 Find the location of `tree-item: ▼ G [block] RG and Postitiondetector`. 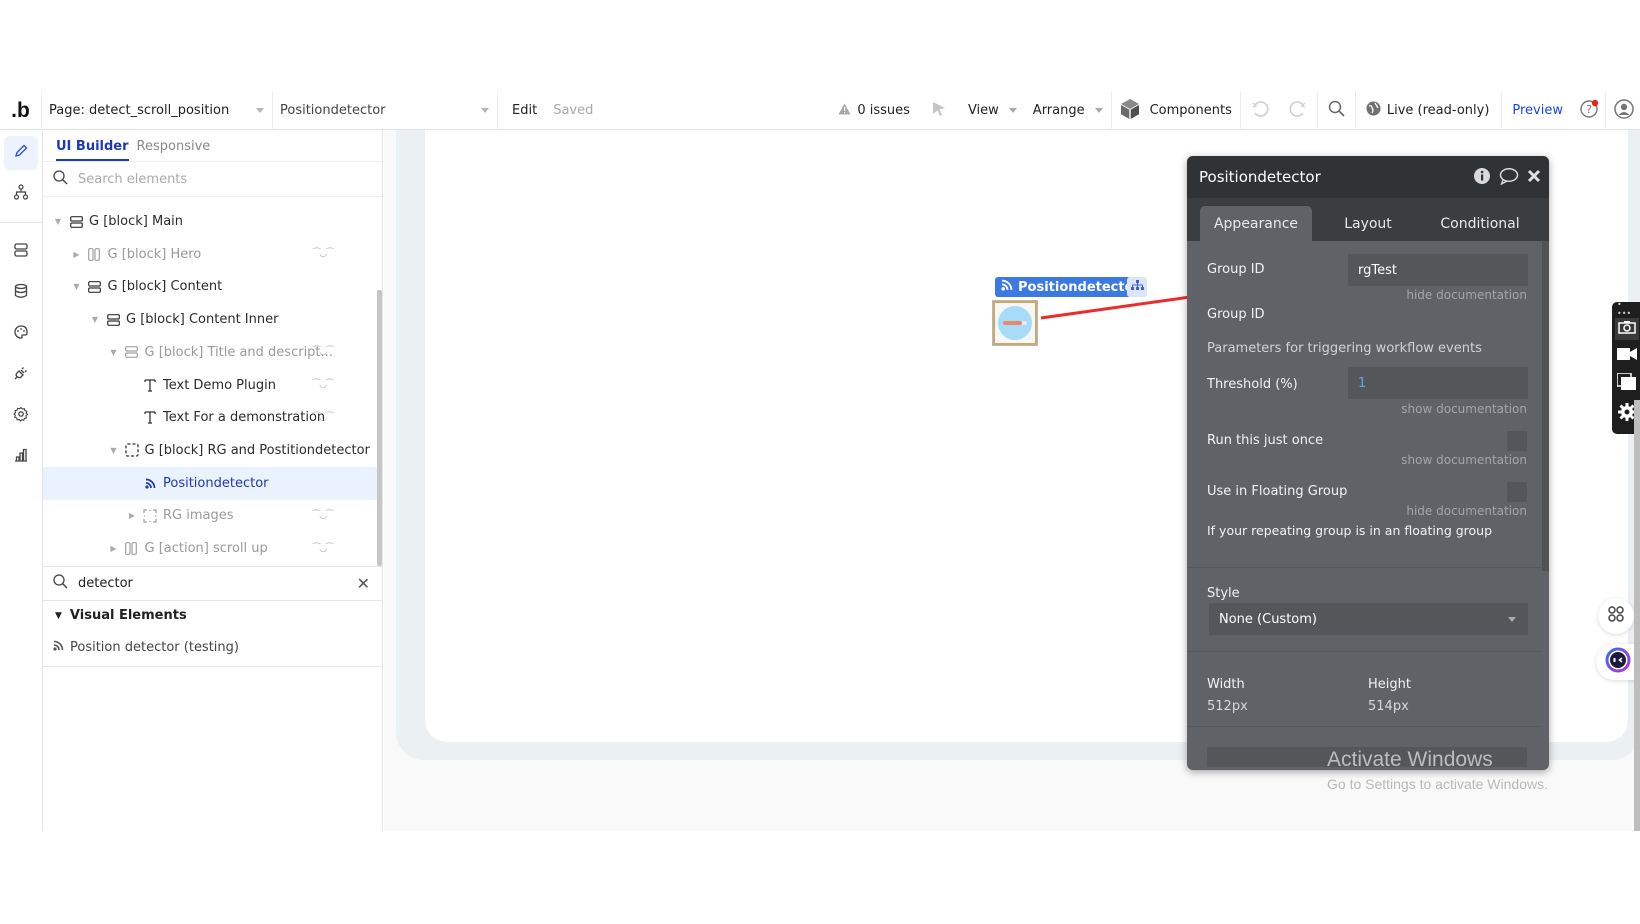

tree-item: ▼ G [block] RG and Postitiondetector is located at coordinates (210, 450).